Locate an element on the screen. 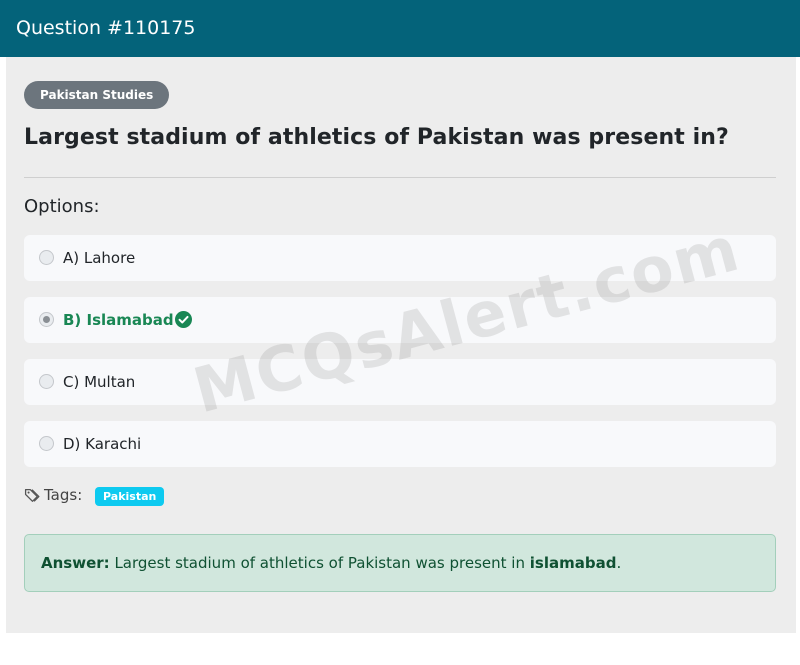  option-a: A) Lahore is located at coordinates (400, 258).